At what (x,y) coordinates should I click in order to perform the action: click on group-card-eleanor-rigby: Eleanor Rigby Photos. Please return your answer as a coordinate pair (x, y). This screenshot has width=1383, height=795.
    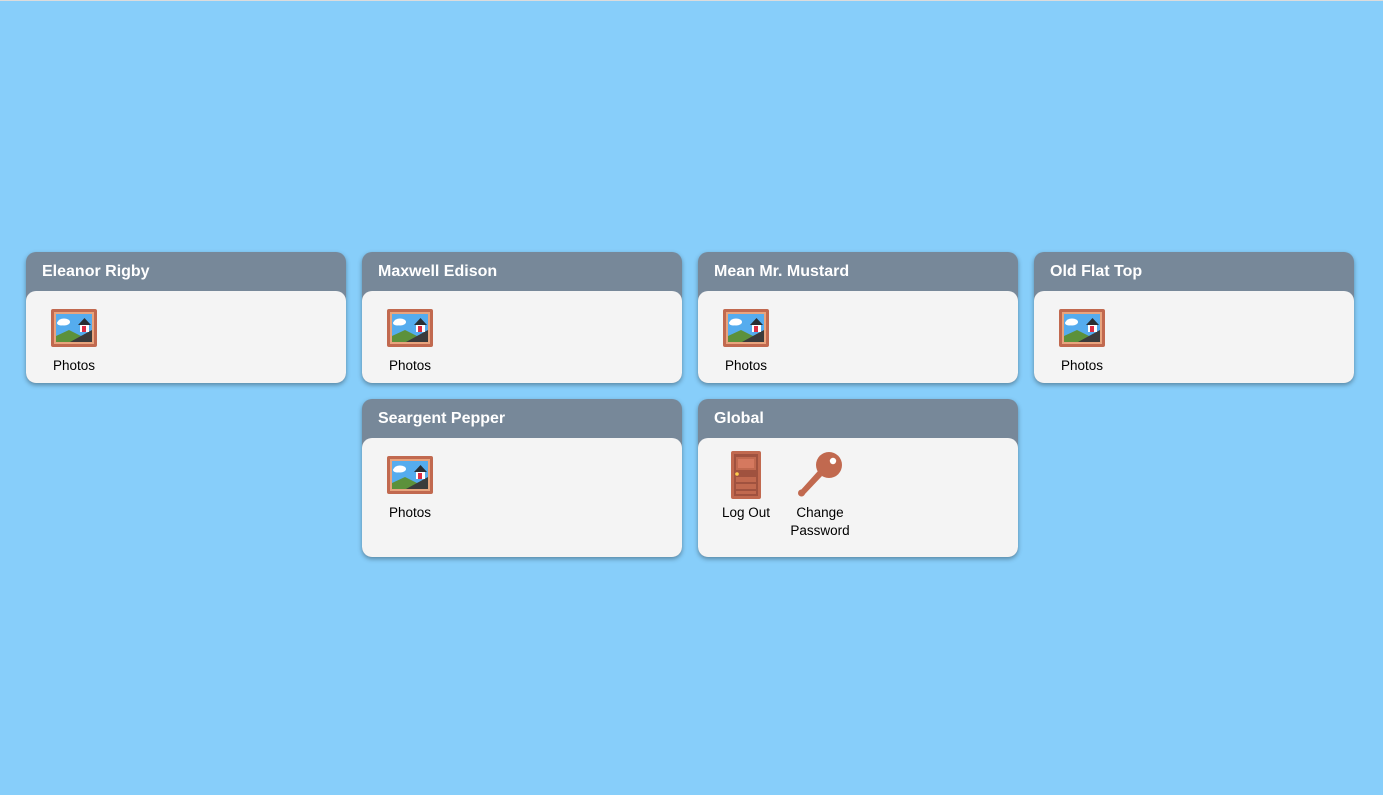
    Looking at the image, I should click on (186, 317).